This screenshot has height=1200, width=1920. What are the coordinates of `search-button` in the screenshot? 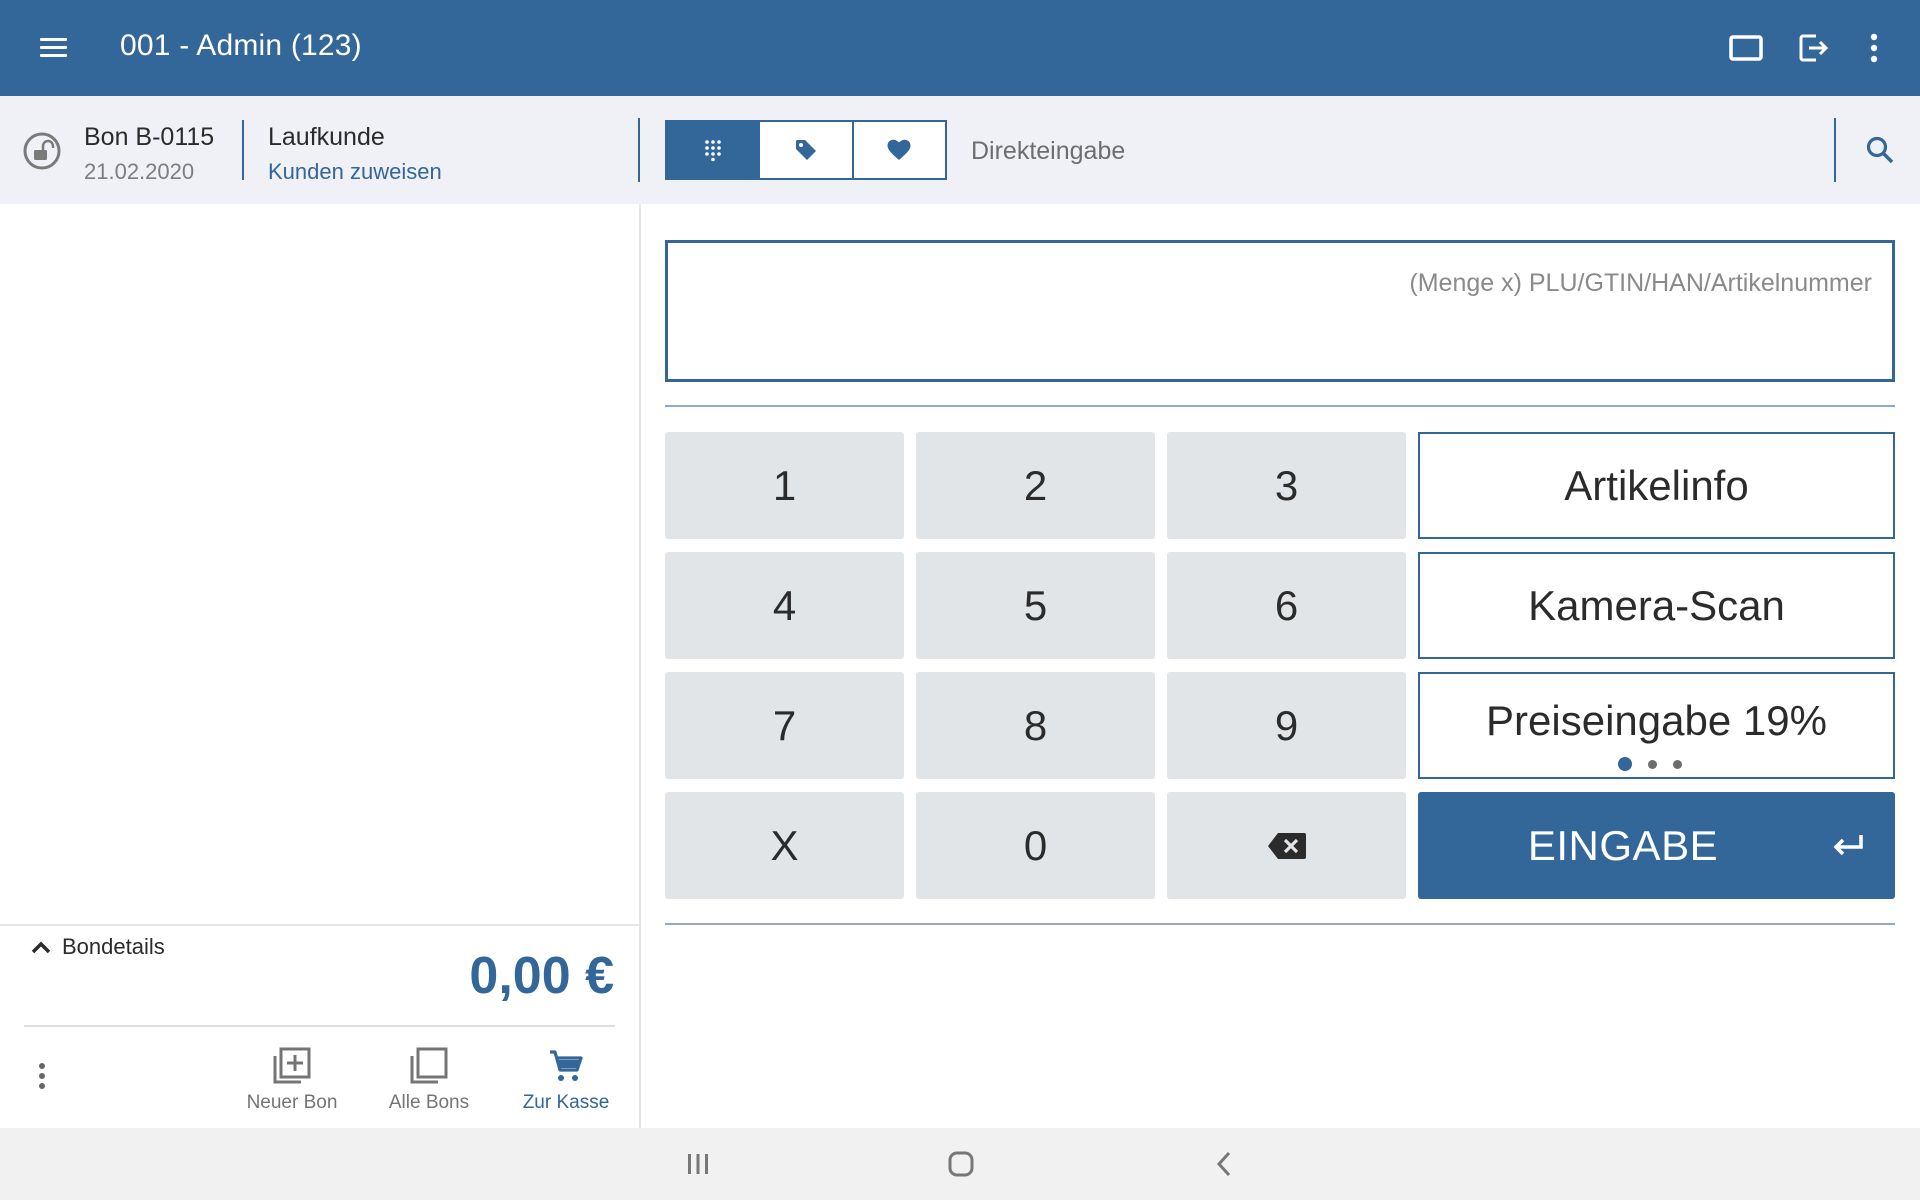 It's located at (1880, 150).